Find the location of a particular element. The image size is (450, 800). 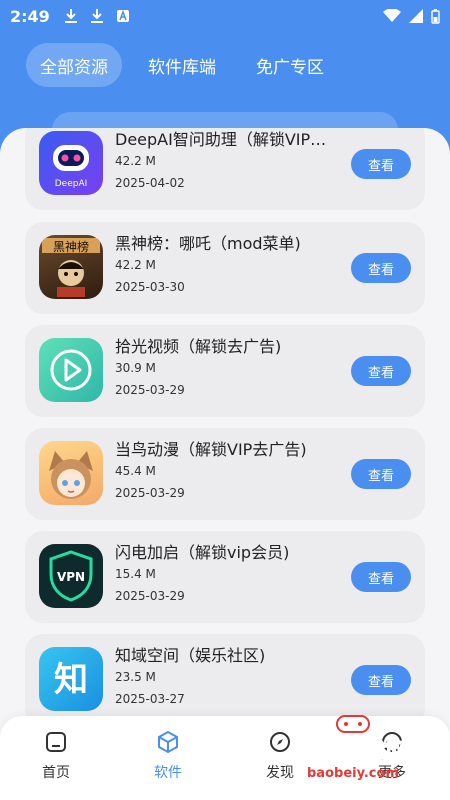

deepai-icon-label: DeepAI is located at coordinates (71, 184).